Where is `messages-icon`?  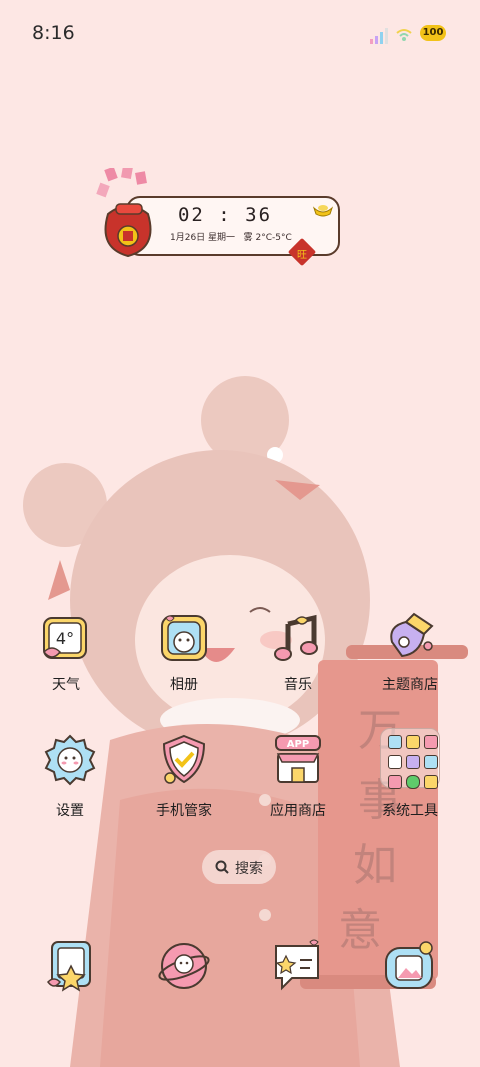
messages-icon is located at coordinates (297, 965).